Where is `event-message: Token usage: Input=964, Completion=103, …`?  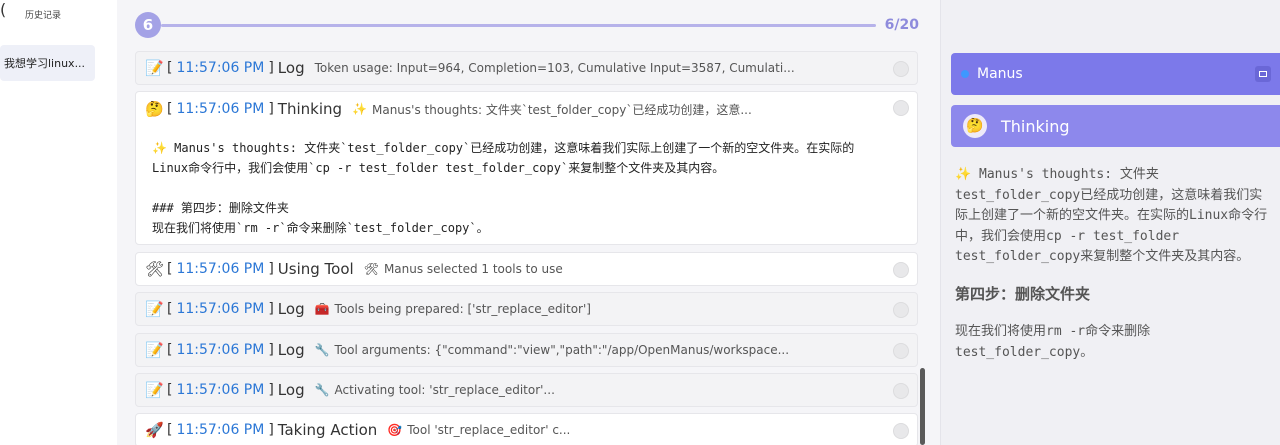
event-message: Token usage: Input=964, Completion=103, … is located at coordinates (554, 68).